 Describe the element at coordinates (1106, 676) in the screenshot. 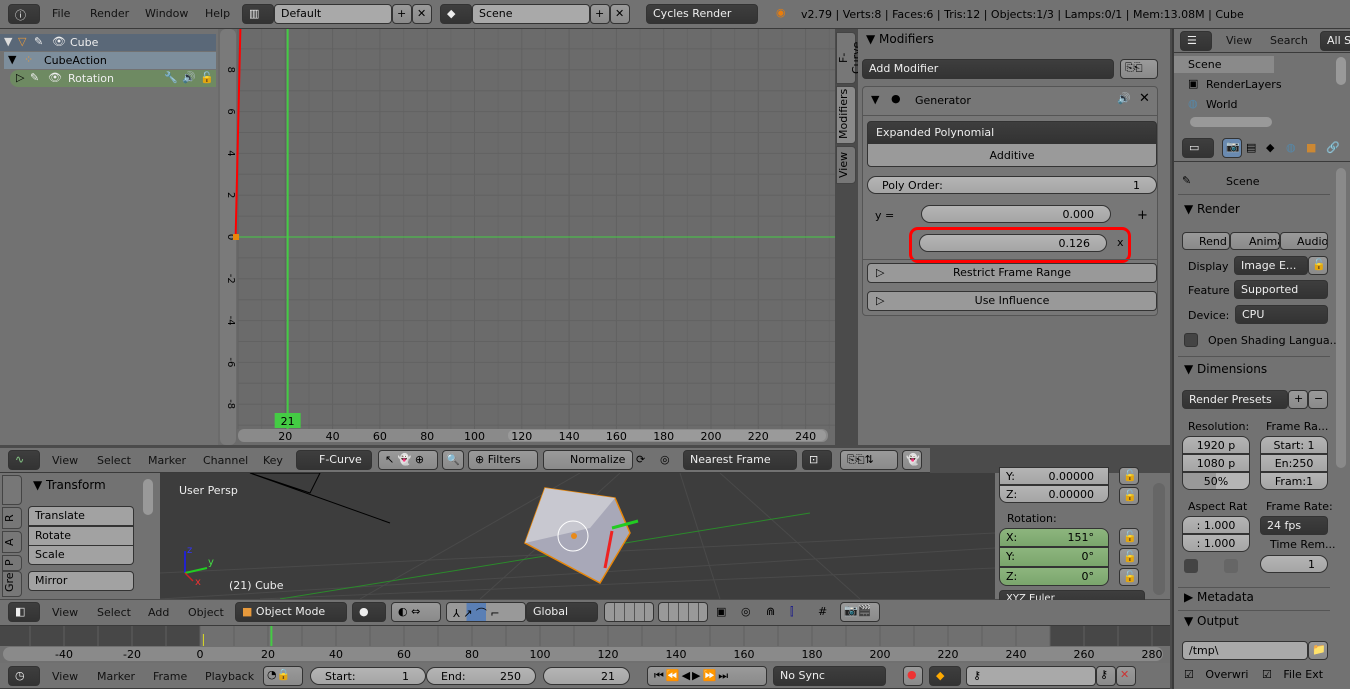

I see `insert-keyframe-button: ⚷` at that location.